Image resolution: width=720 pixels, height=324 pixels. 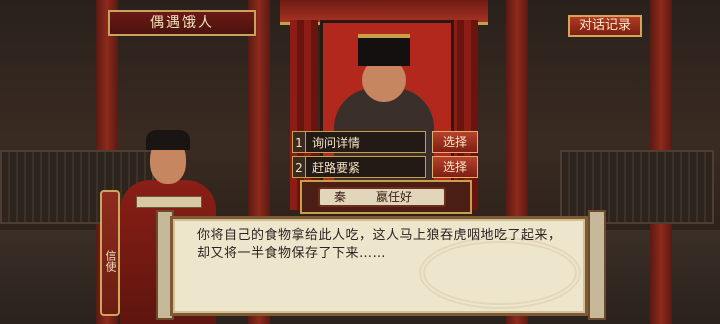 I want to click on event-title-banner: 偶遇饿人, so click(x=182, y=23).